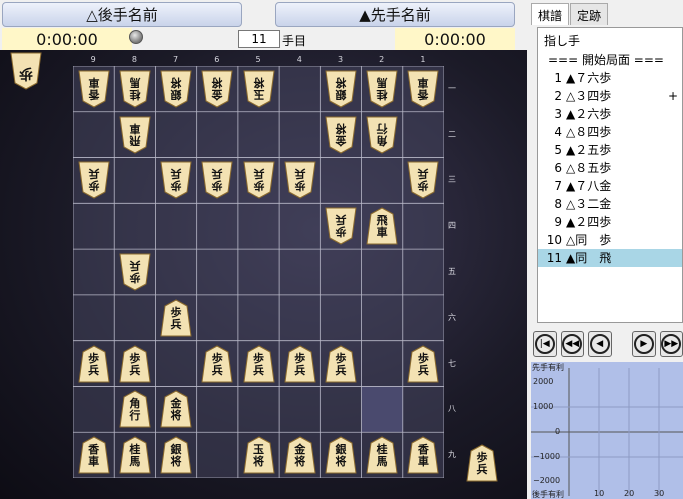 The width and height of the screenshot is (683, 499). I want to click on gote-piece-8-2: 飛車, so click(135, 135).